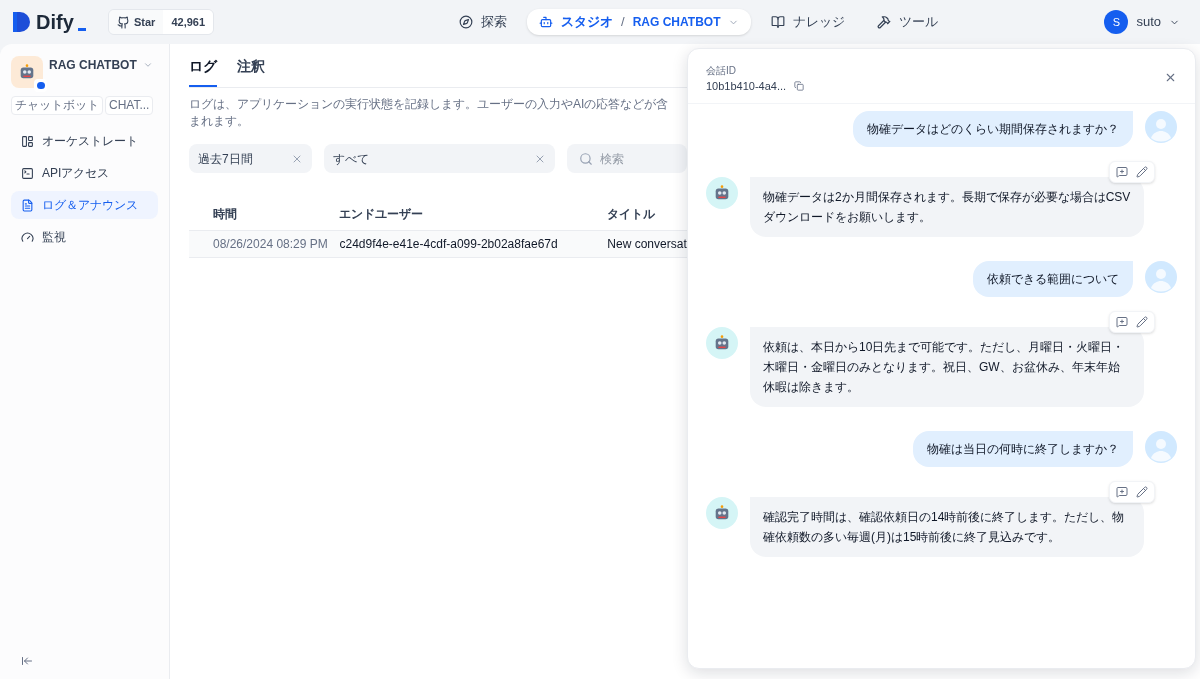 The width and height of the screenshot is (1200, 679). What do you see at coordinates (251, 158) in the screenshot?
I see `period-select: 過去7日間` at bounding box center [251, 158].